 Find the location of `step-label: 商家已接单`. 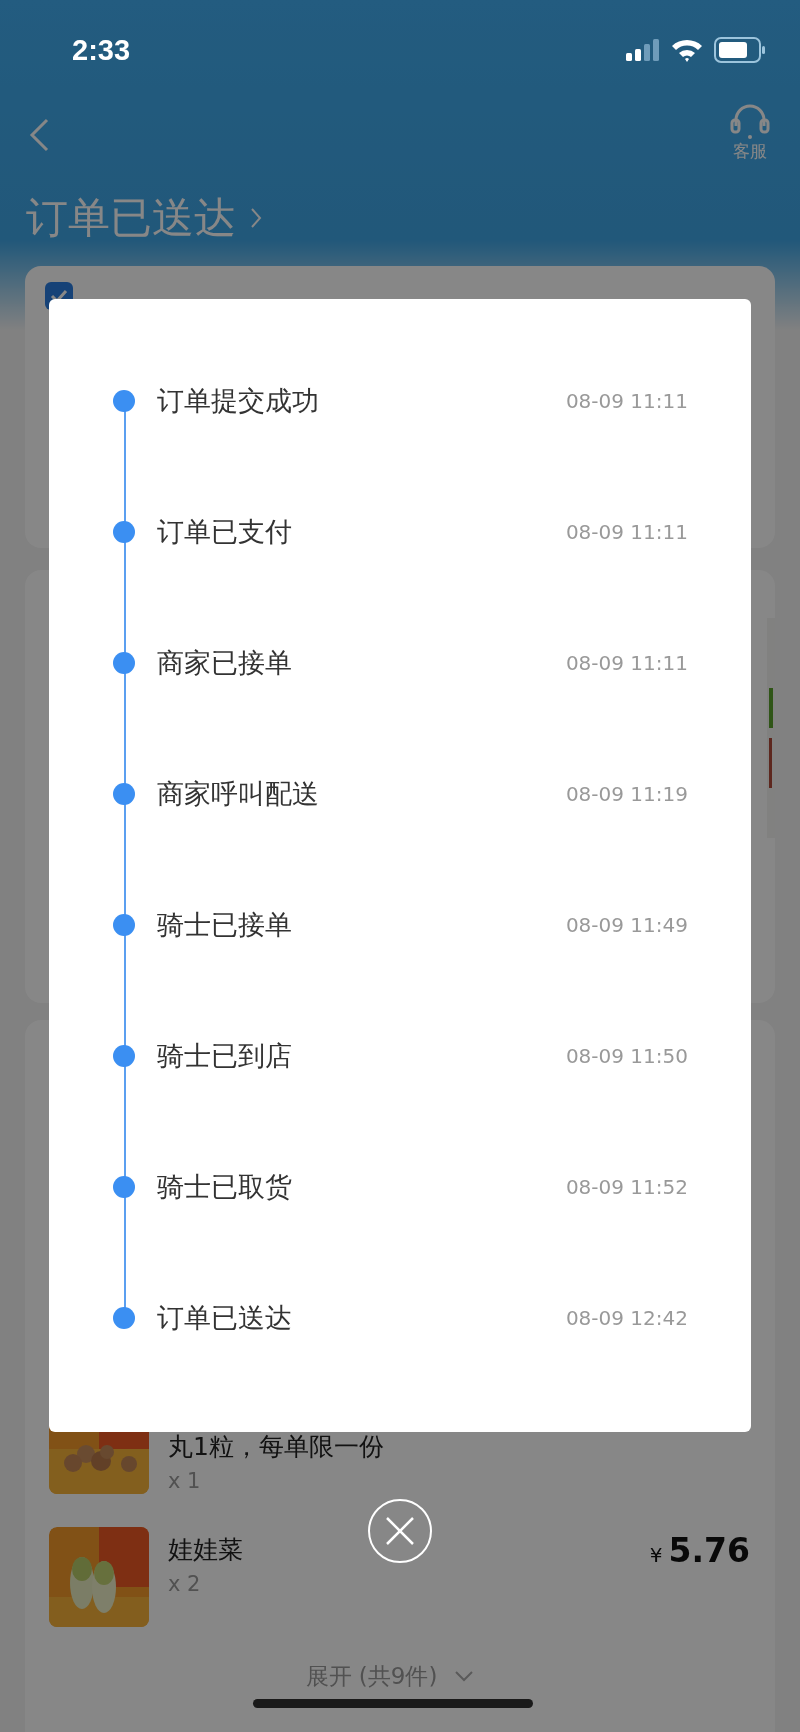

step-label: 商家已接单 is located at coordinates (225, 662).